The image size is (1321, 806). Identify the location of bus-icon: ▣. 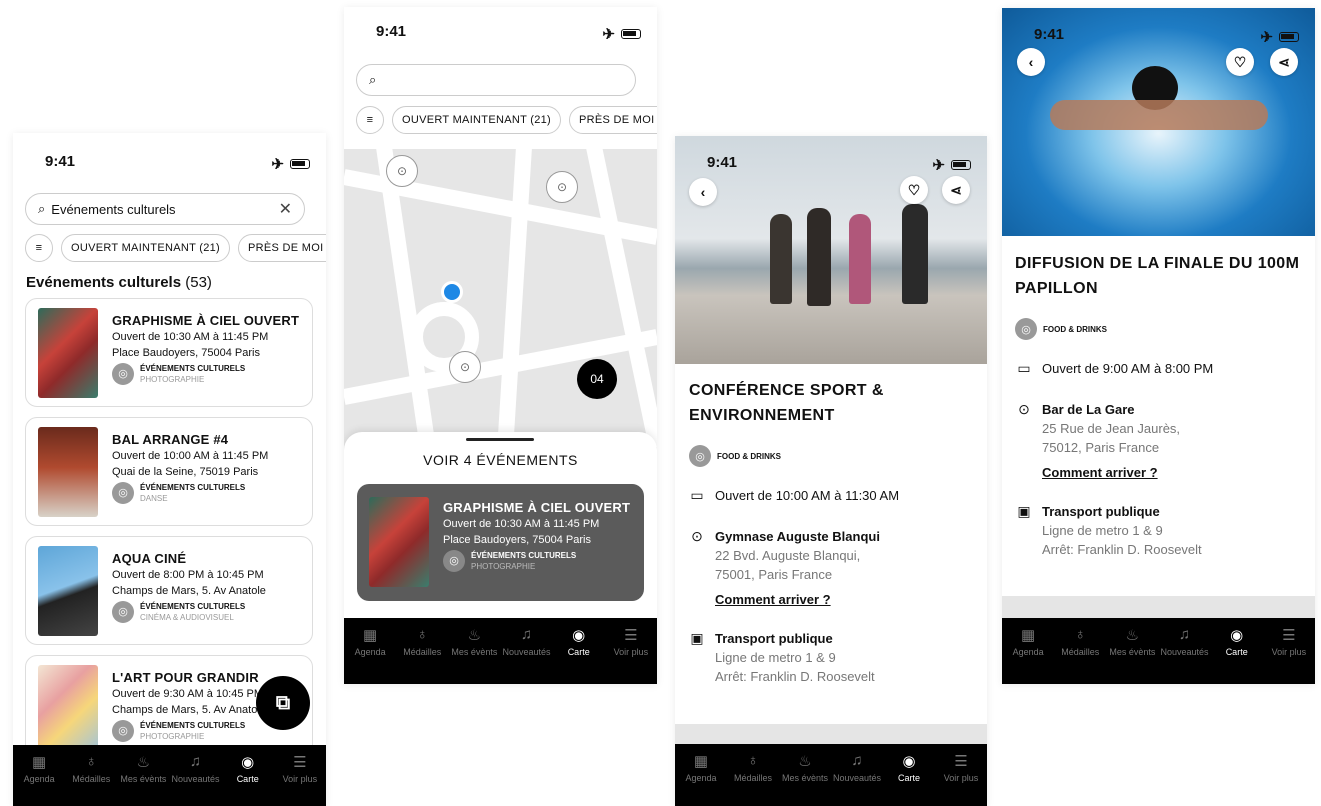
(1024, 511).